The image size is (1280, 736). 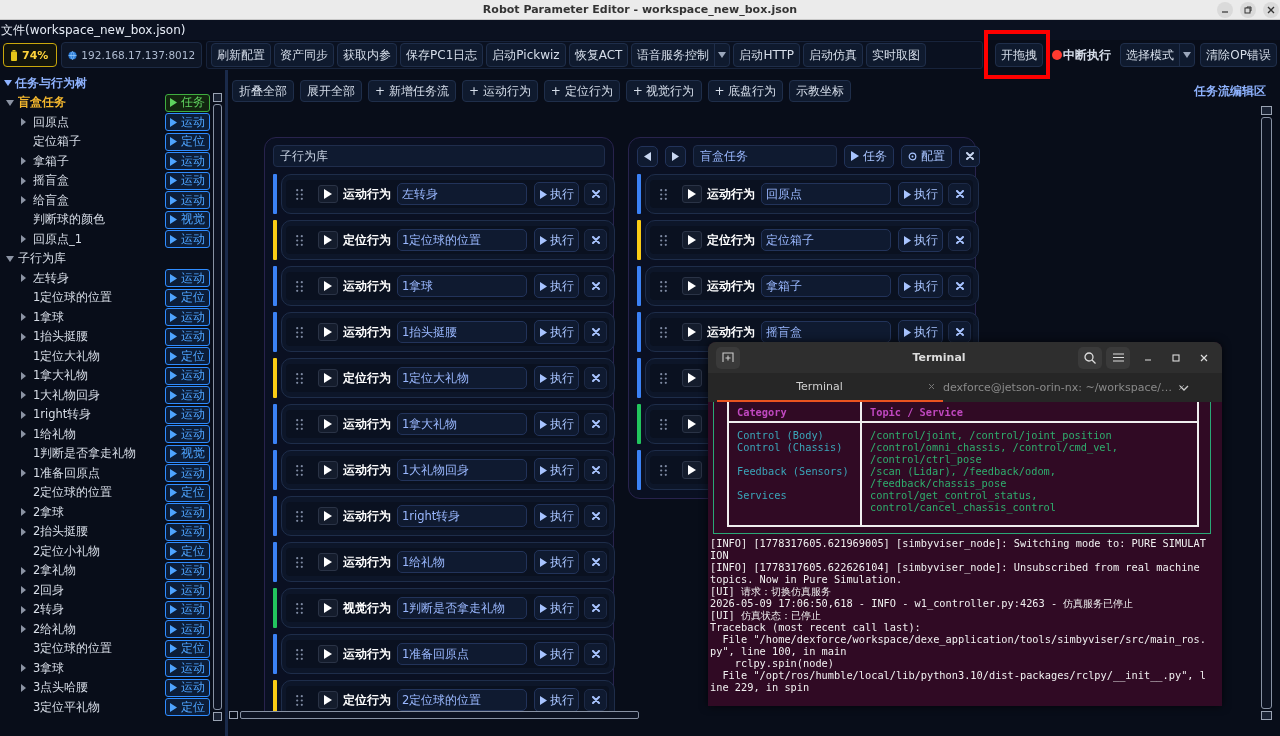 What do you see at coordinates (263, 91) in the screenshot?
I see `action-button: 折叠全部` at bounding box center [263, 91].